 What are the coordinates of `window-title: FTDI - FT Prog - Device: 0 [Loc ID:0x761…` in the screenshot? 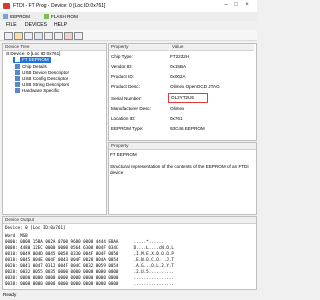 It's located at (59, 6).